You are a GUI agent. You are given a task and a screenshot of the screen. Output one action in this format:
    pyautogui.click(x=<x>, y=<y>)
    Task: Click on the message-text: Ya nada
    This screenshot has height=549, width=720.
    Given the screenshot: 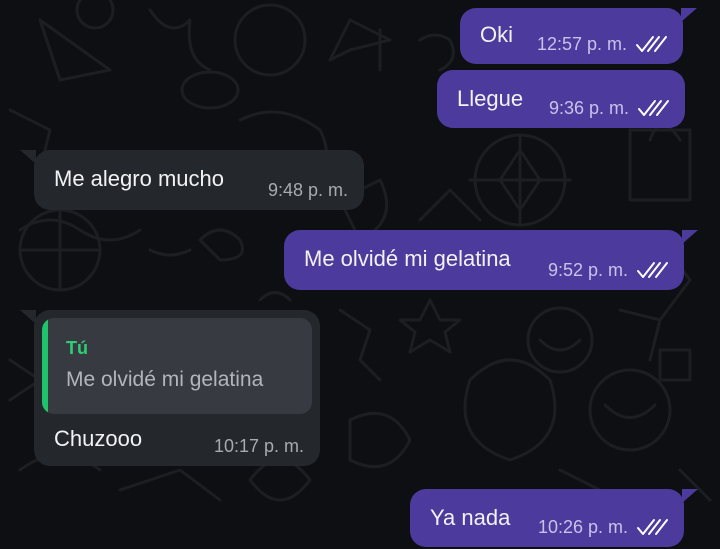 What is the action you would take?
    pyautogui.click(x=470, y=517)
    